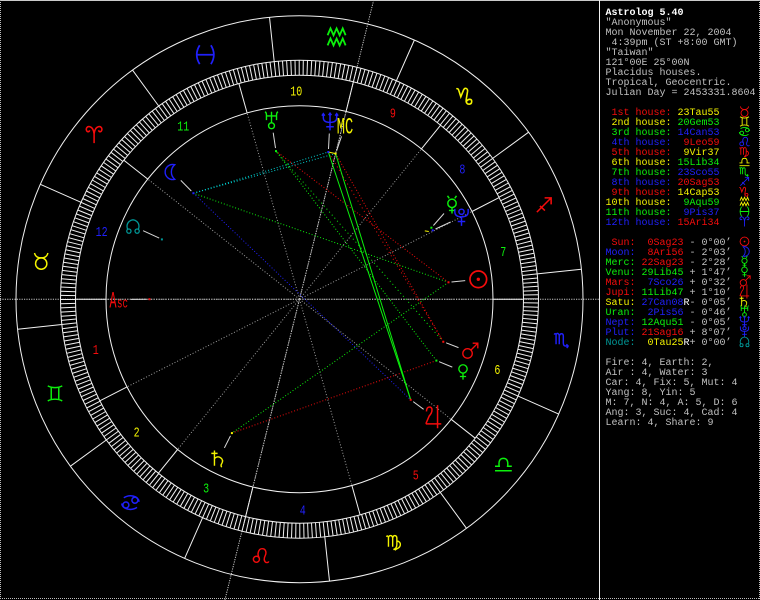  What do you see at coordinates (393, 115) in the screenshot?
I see `svg-text: 9` at bounding box center [393, 115].